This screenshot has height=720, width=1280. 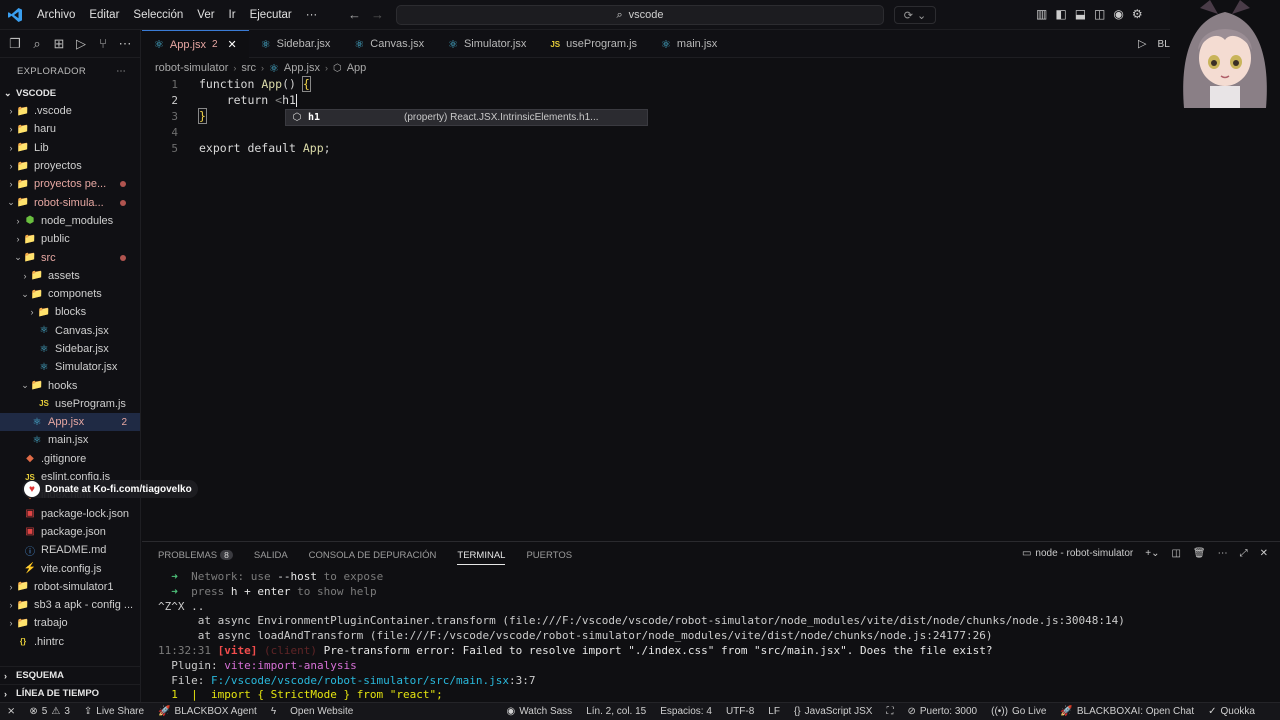 What do you see at coordinates (70, 532) in the screenshot?
I see `tree-item-package-json: ▣ package.json` at bounding box center [70, 532].